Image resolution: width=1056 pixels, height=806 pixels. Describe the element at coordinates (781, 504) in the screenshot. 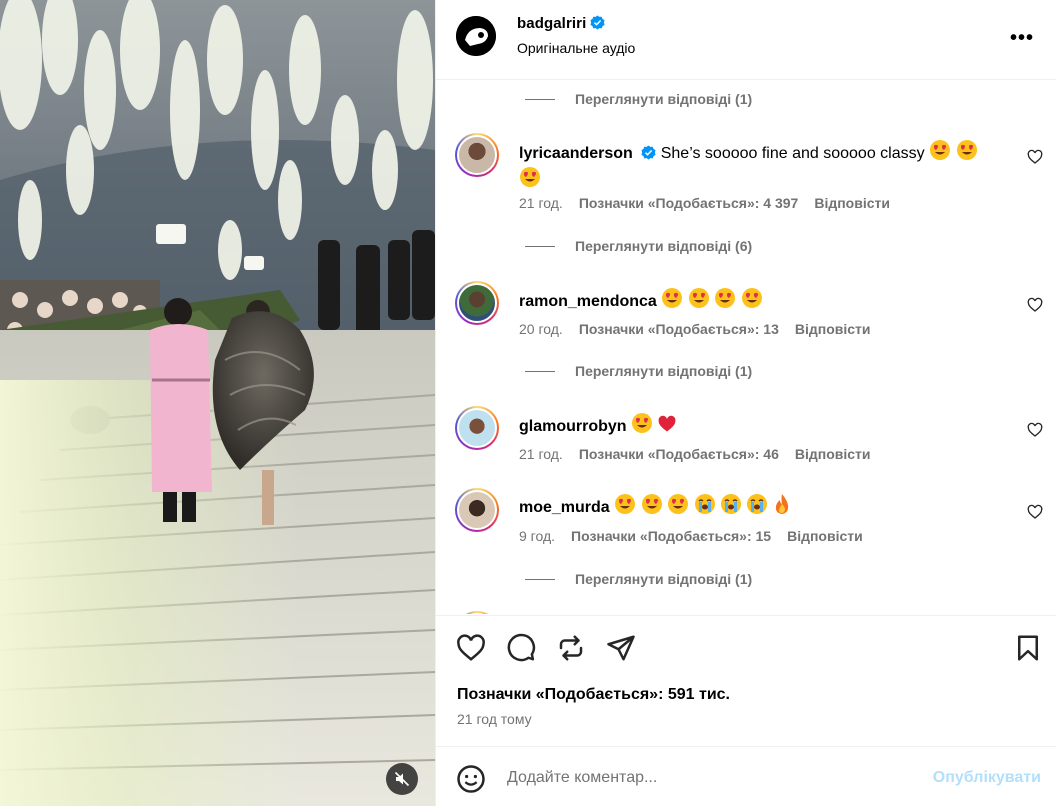

I see `fire-emoji-icon` at that location.